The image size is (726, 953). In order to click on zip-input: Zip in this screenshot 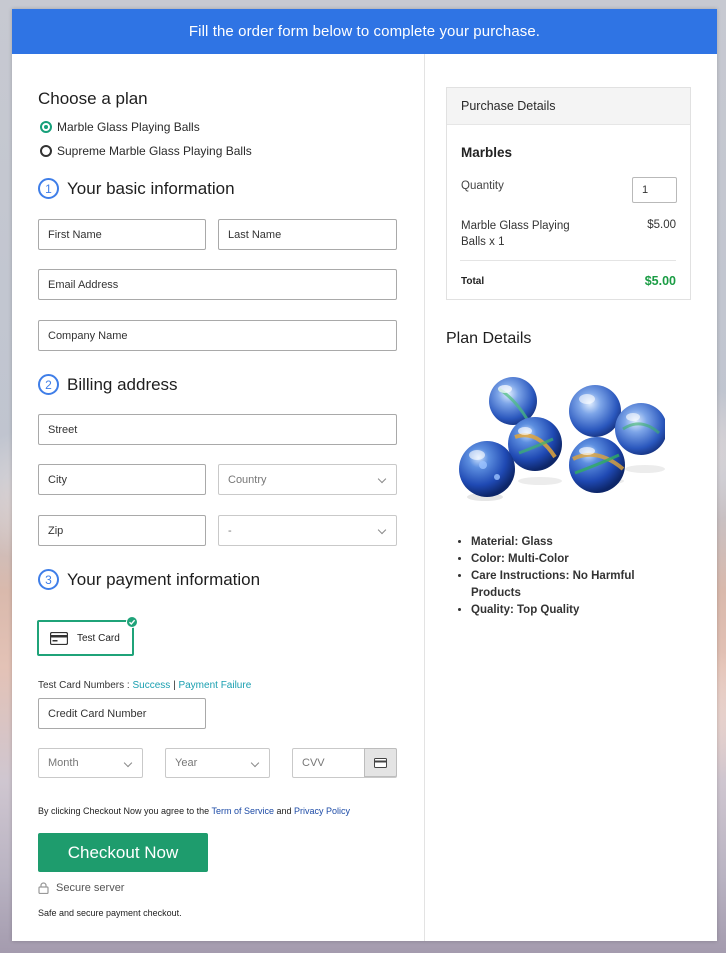, I will do `click(122, 530)`.